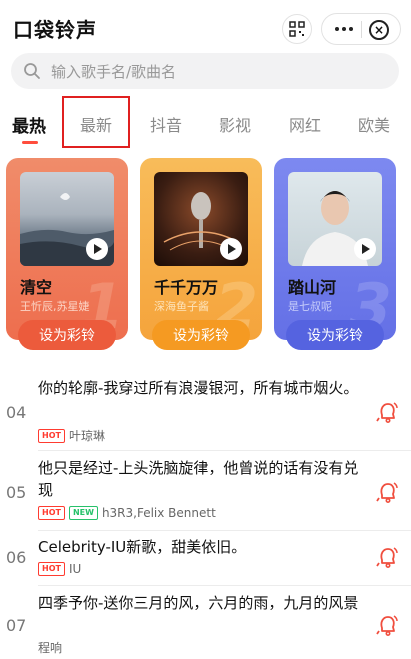 The height and width of the screenshot is (659, 411). What do you see at coordinates (16, 625) in the screenshot?
I see `song-rank: 07` at bounding box center [16, 625].